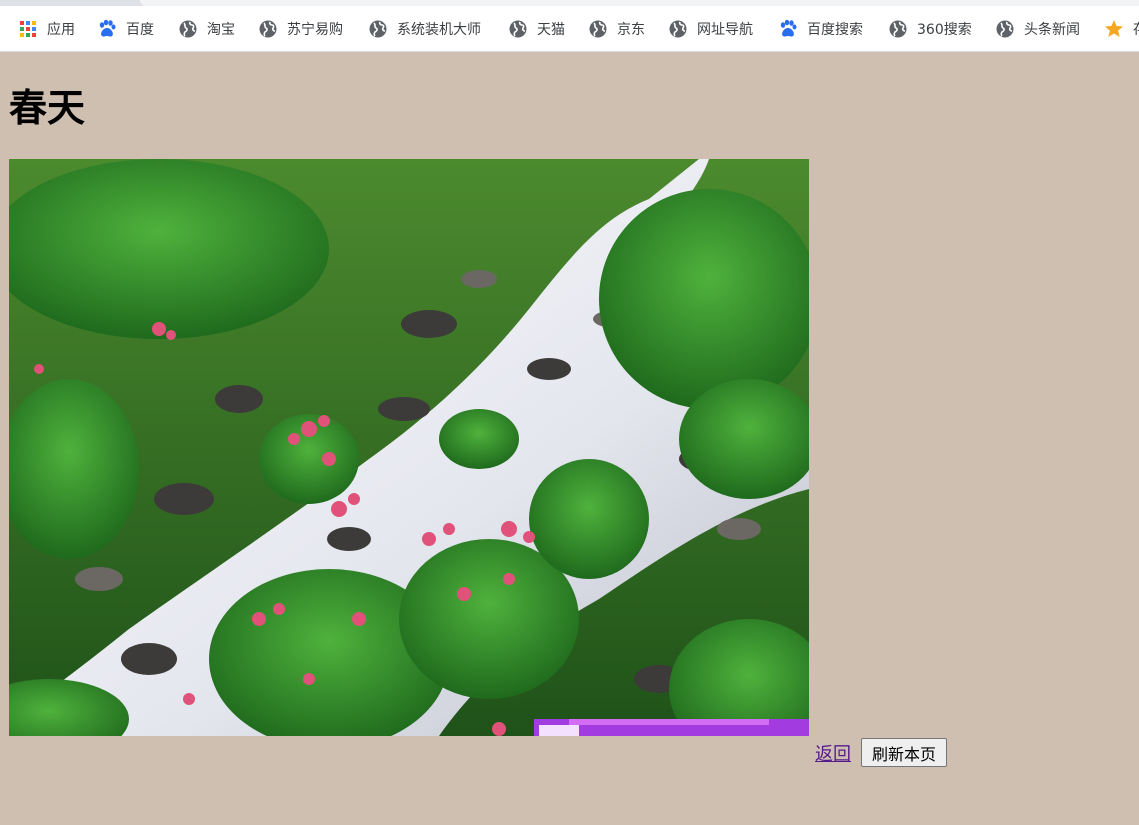 The image size is (1139, 825). I want to click on bookmark-label: 百度, so click(140, 30).